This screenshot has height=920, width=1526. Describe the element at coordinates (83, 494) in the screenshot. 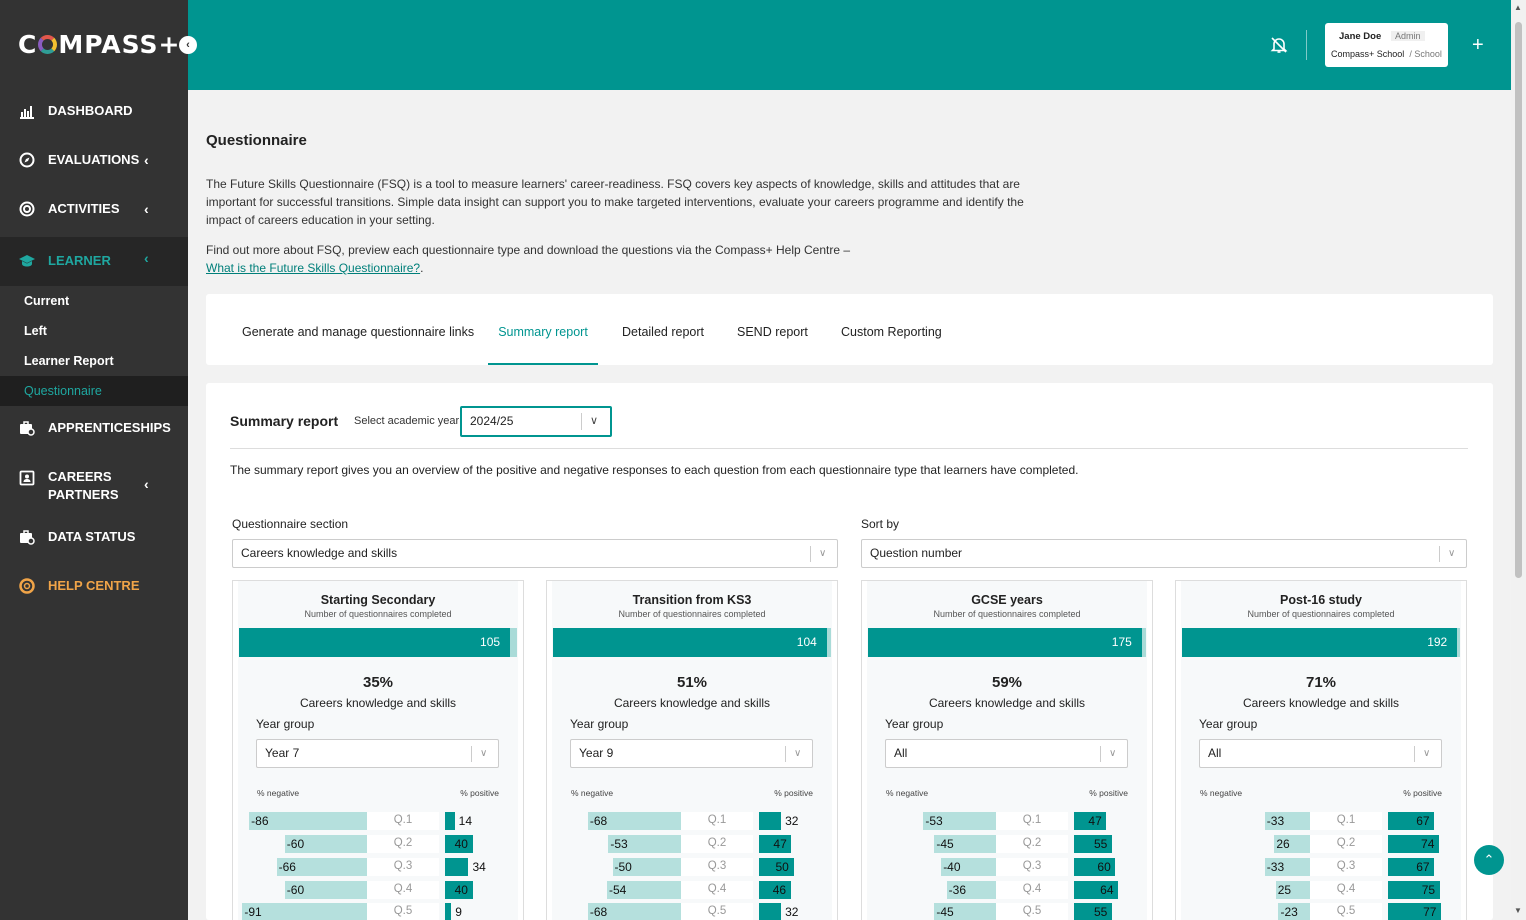

I see `nav-label-line2: PARTNERS` at that location.